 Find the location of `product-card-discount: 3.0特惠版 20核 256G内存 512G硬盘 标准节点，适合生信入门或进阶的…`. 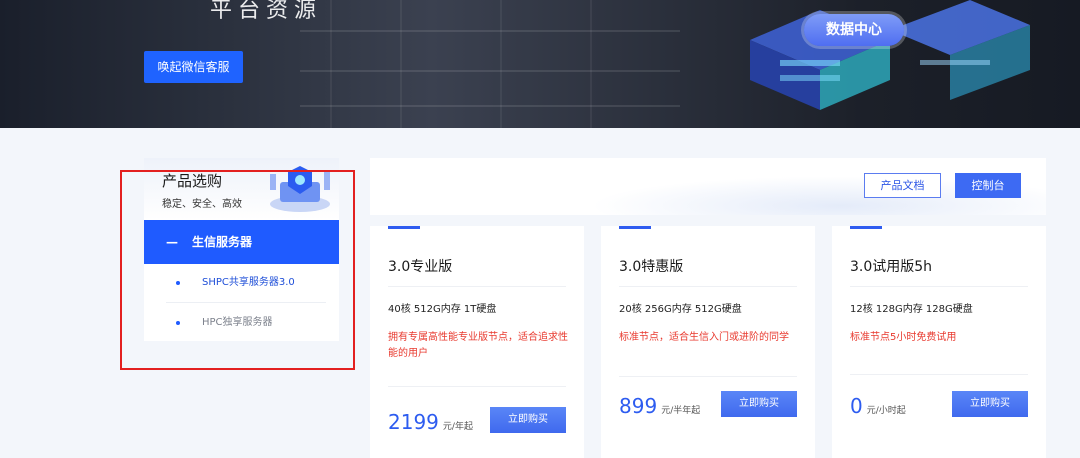

product-card-discount: 3.0特惠版 20核 256G内存 512G硬盘 标准节点，适合生信入门或进阶的… is located at coordinates (708, 342).